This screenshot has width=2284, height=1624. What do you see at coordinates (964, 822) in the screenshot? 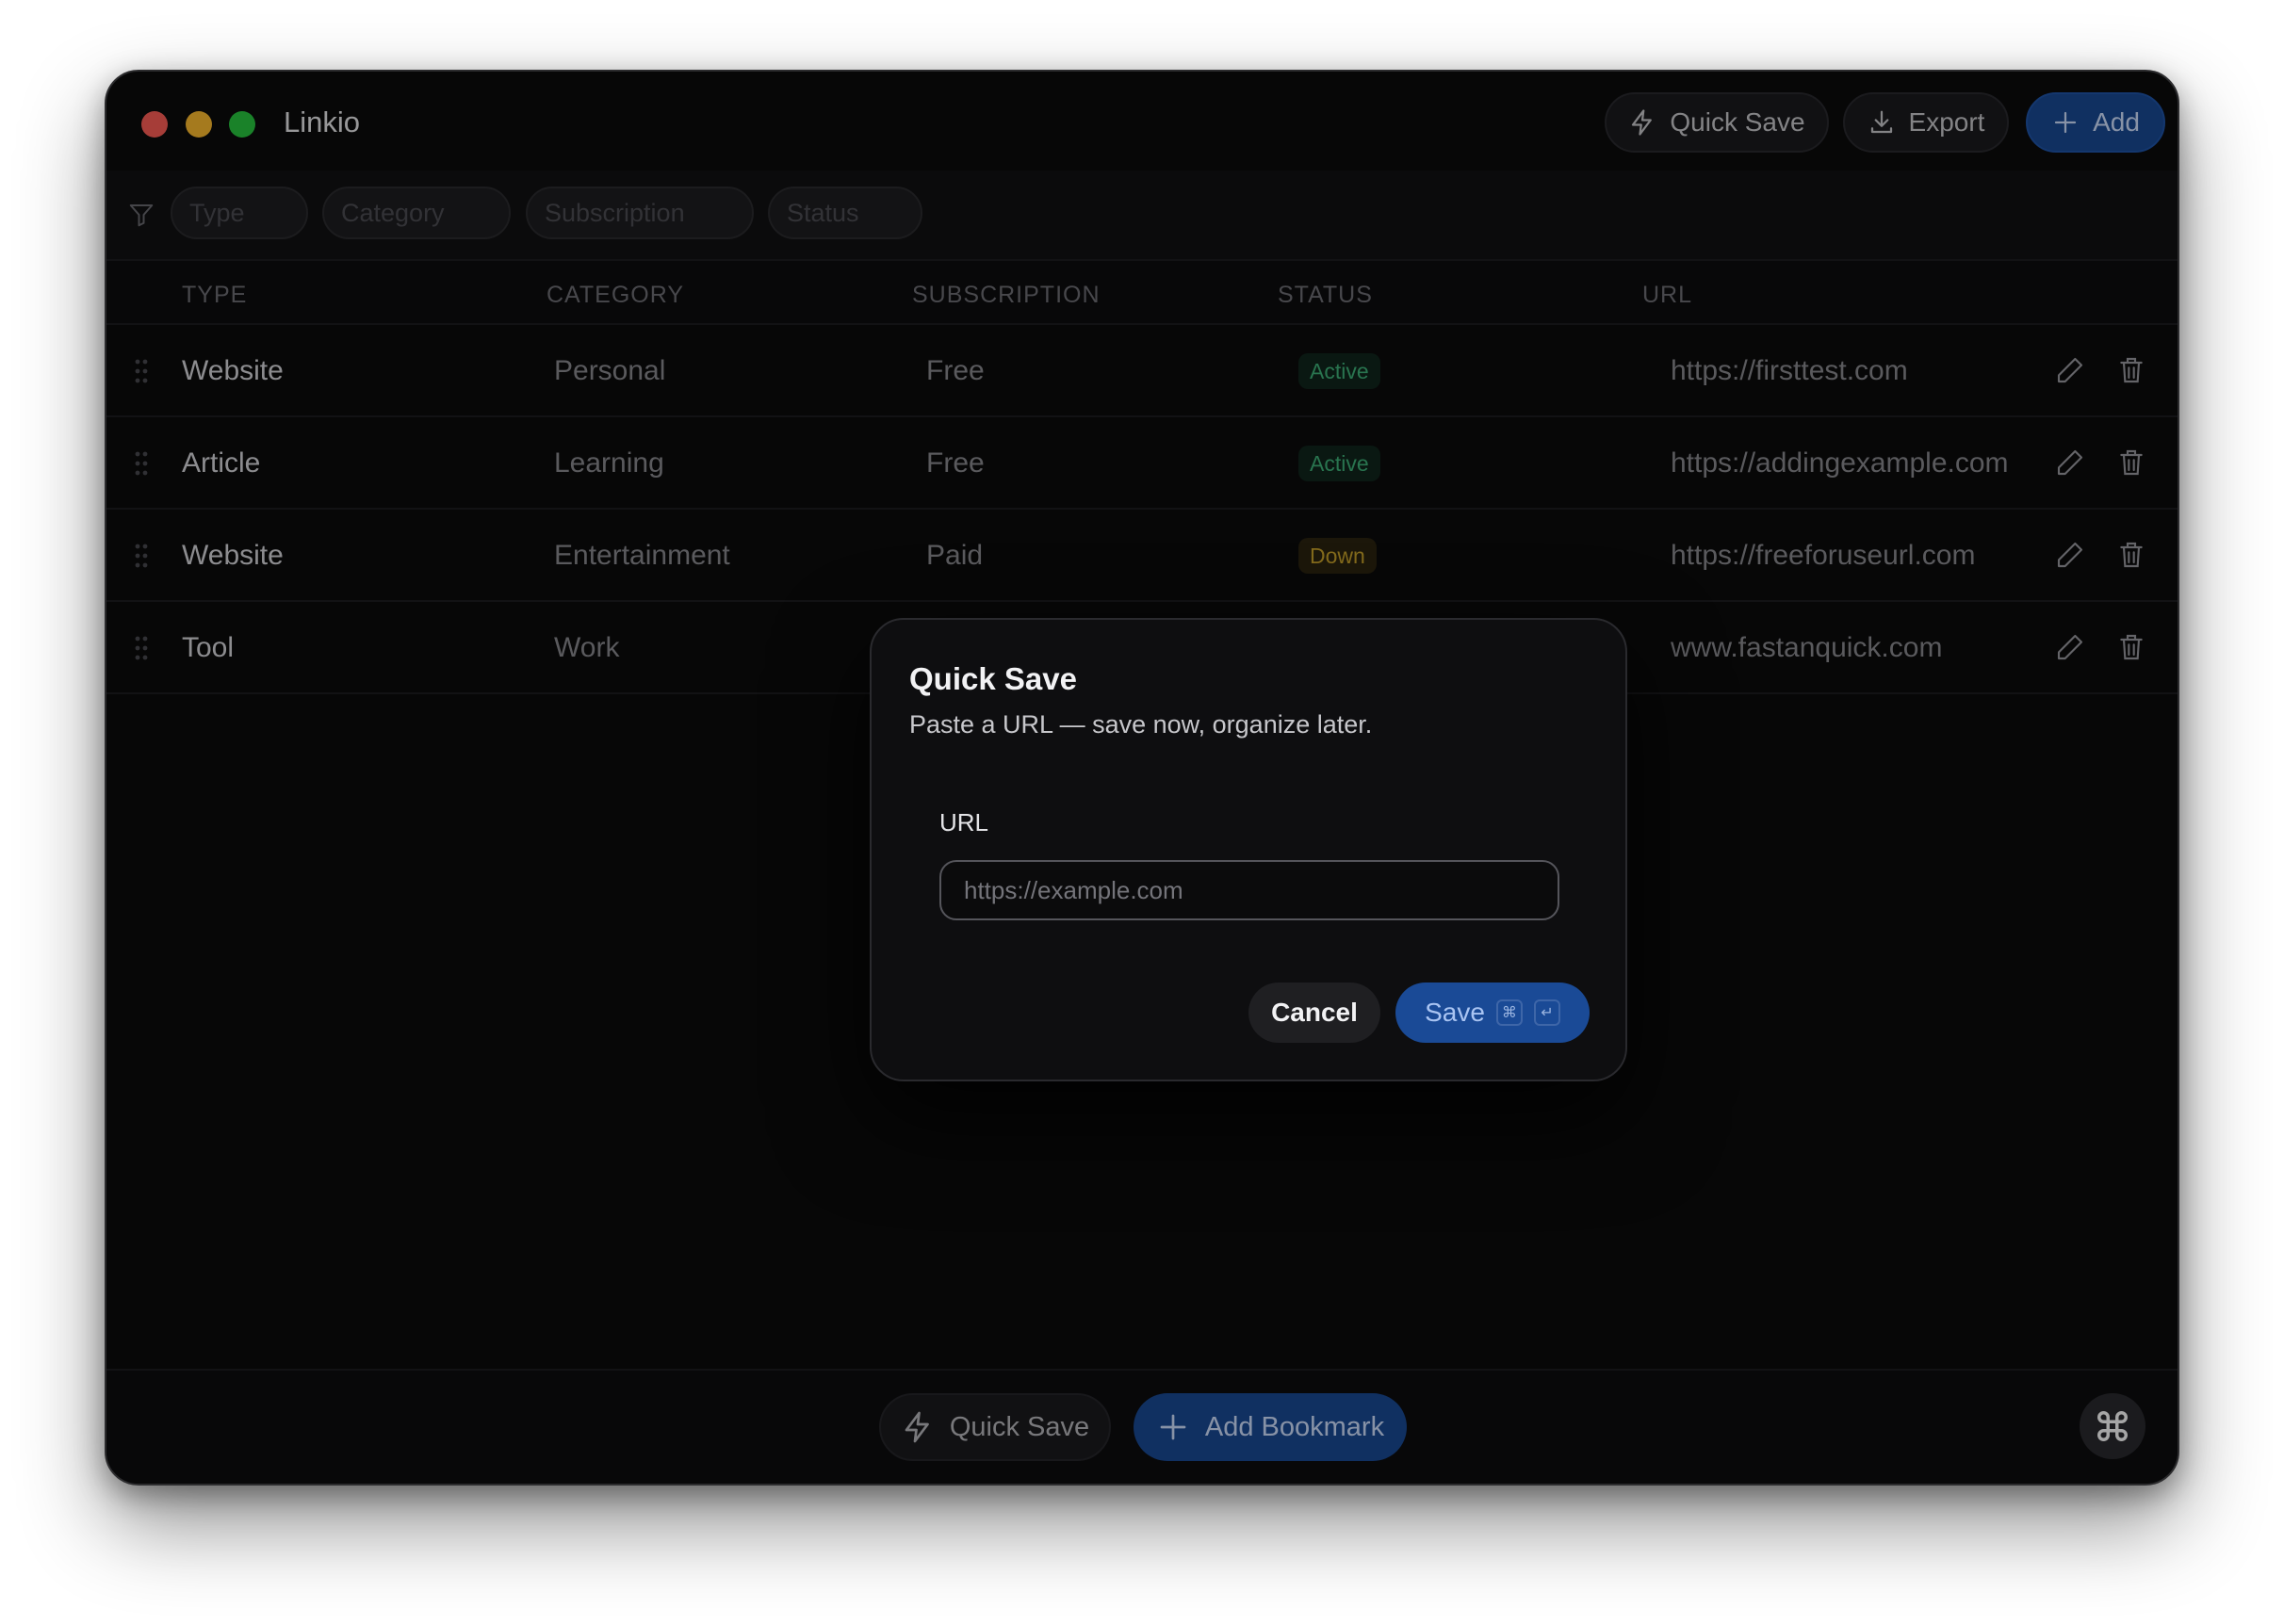
I see `url-label: URL` at bounding box center [964, 822].